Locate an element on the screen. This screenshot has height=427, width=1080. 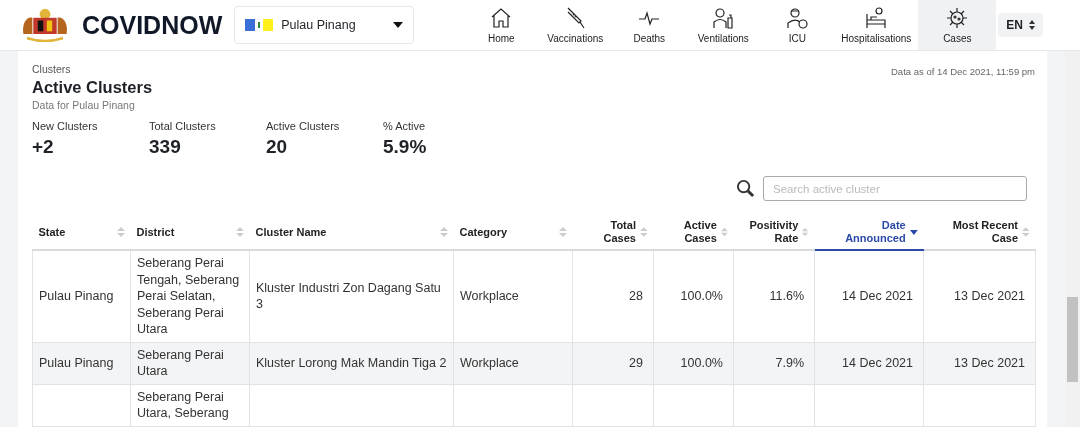
table-cell: 7.9% is located at coordinates (774, 363).